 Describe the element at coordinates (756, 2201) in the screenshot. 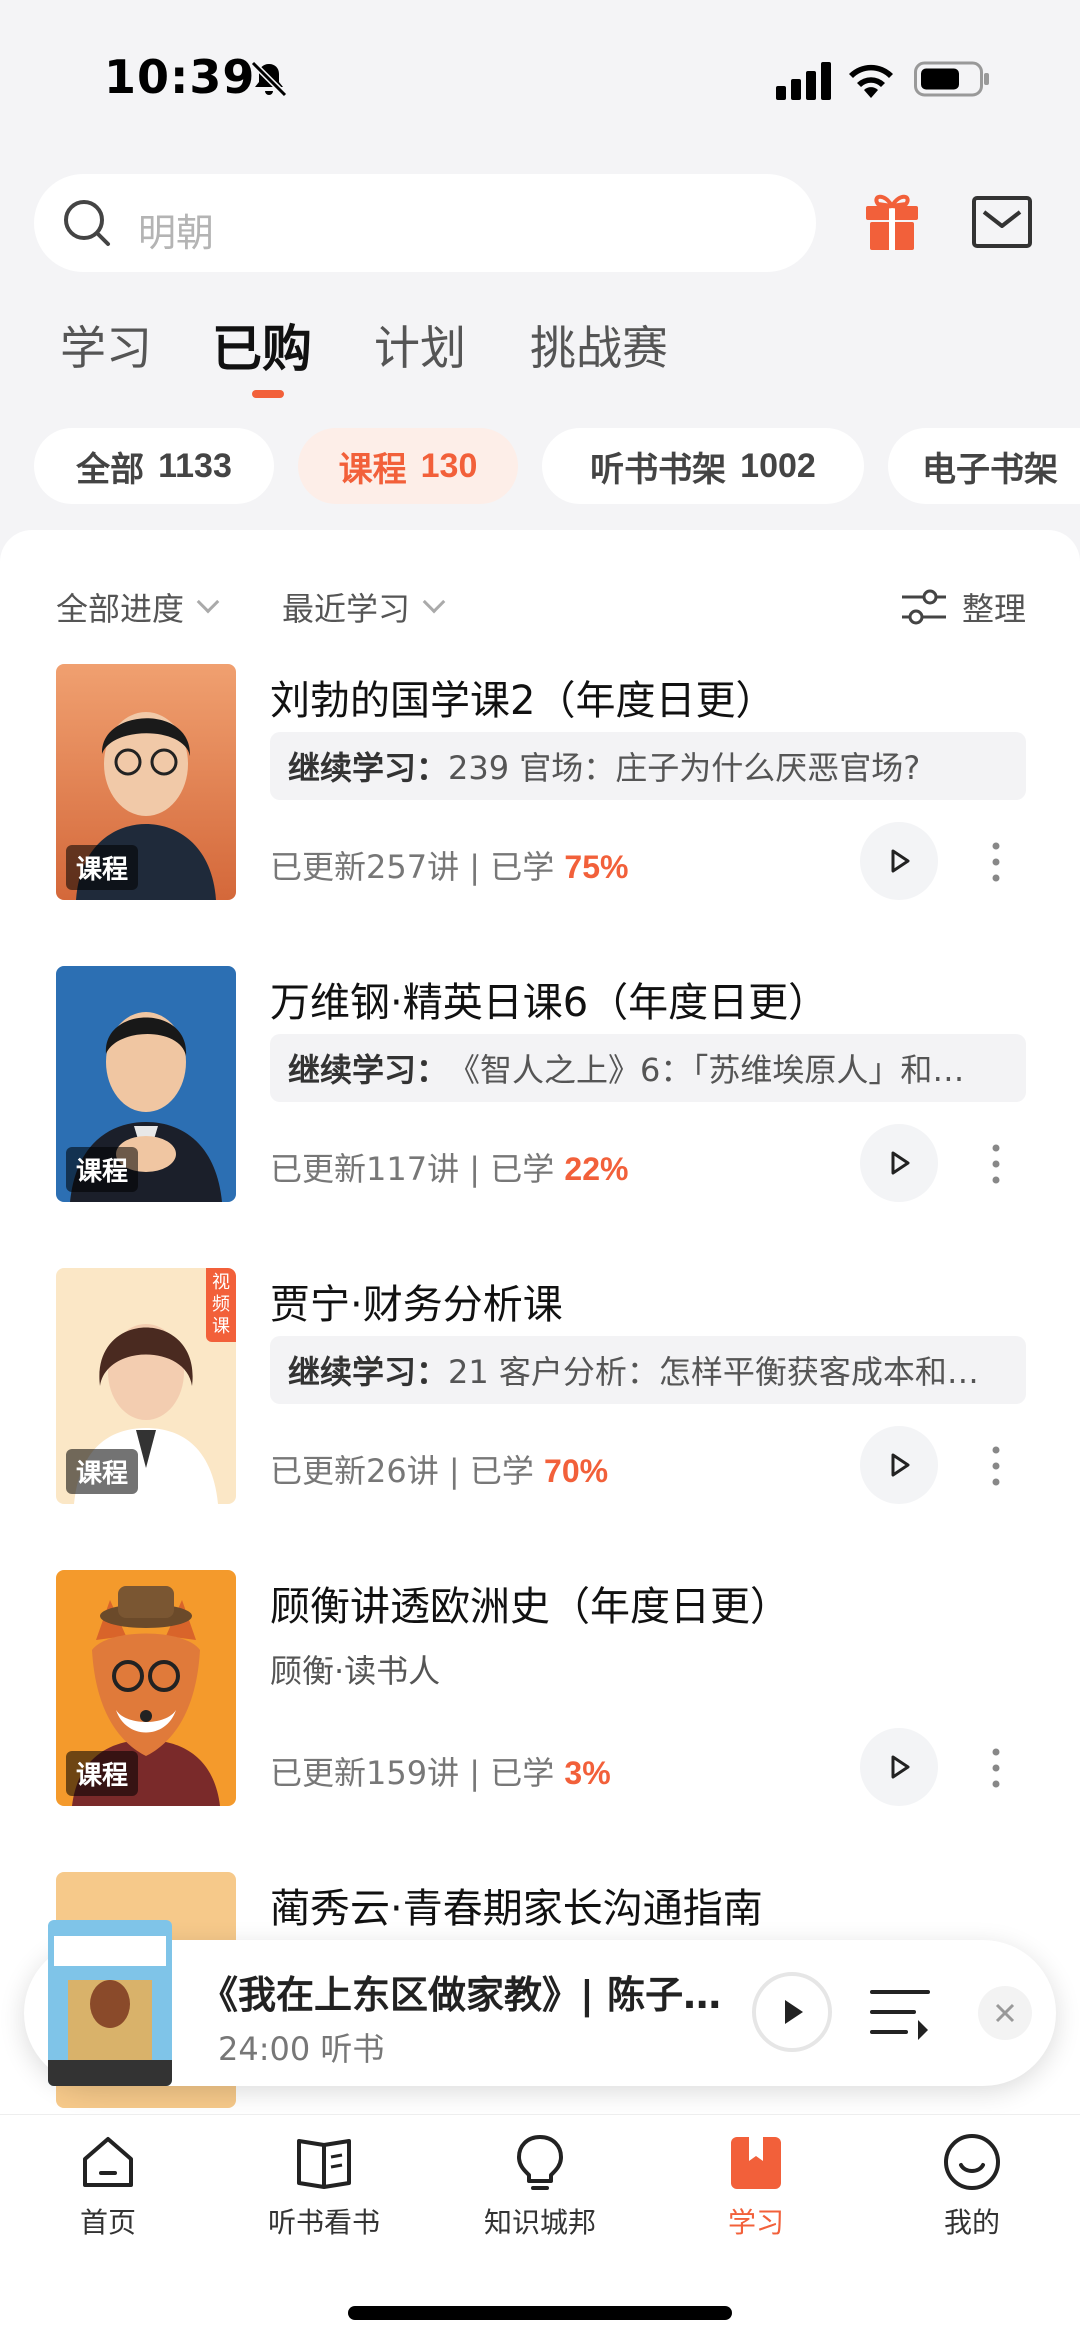

I see `nav-study: 学习` at that location.